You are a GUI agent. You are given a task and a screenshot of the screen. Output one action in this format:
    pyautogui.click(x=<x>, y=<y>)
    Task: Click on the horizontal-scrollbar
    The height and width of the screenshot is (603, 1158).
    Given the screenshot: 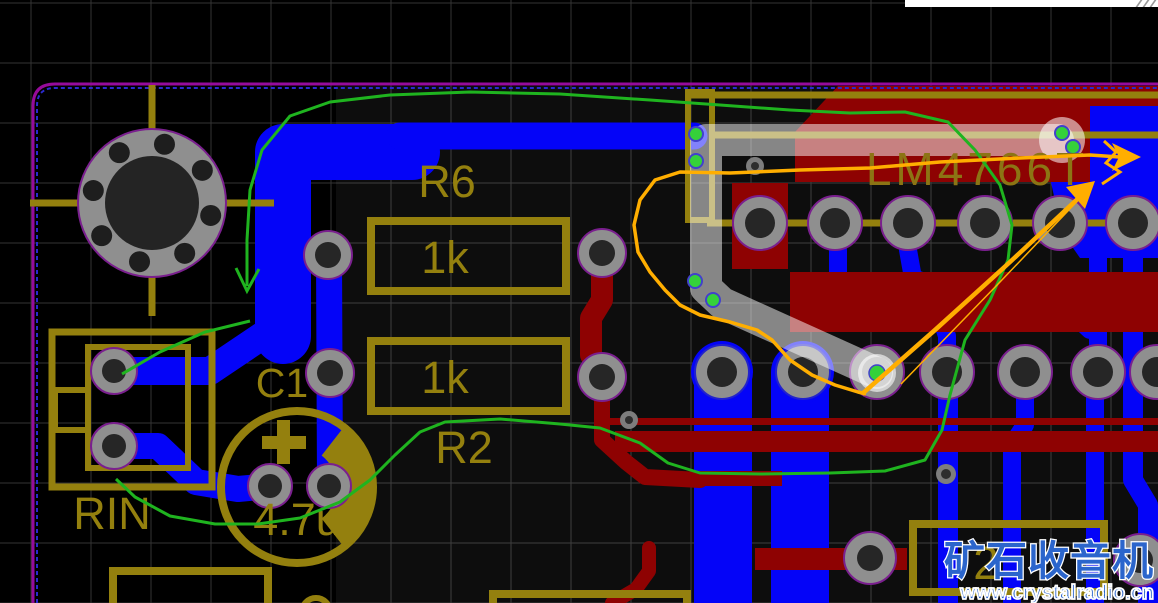 What is the action you would take?
    pyautogui.click(x=1031, y=3)
    